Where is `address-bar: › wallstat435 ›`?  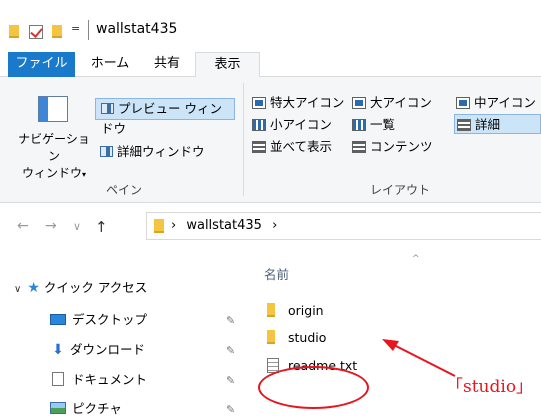 address-bar: › wallstat435 › is located at coordinates (343, 226).